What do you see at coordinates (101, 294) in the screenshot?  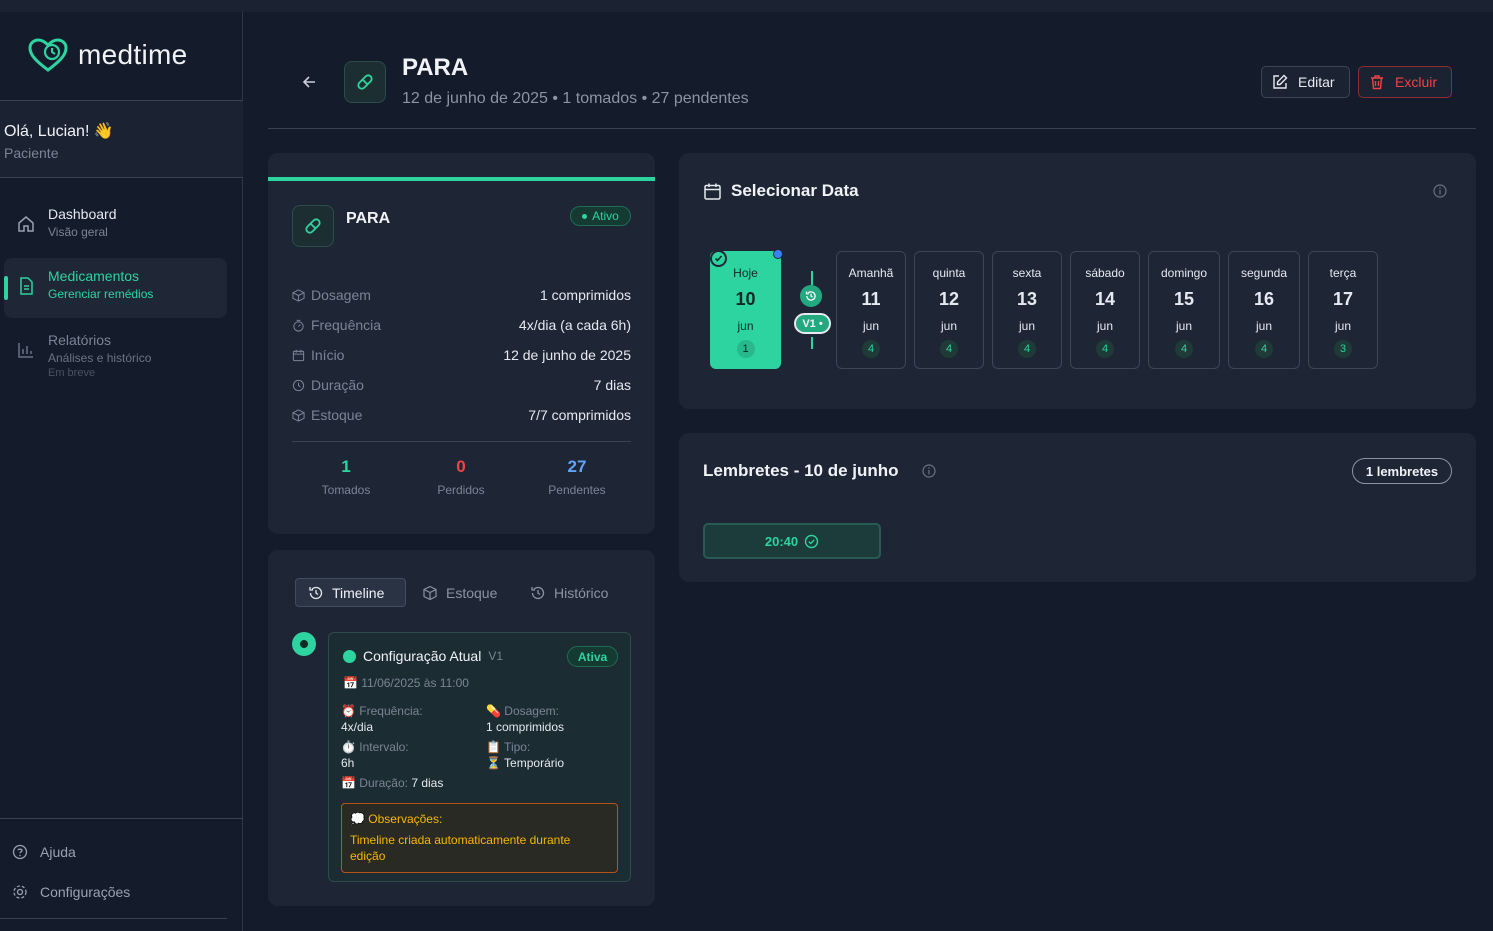 I see `nav-sub-medicamentos: Gerenciar remédios` at bounding box center [101, 294].